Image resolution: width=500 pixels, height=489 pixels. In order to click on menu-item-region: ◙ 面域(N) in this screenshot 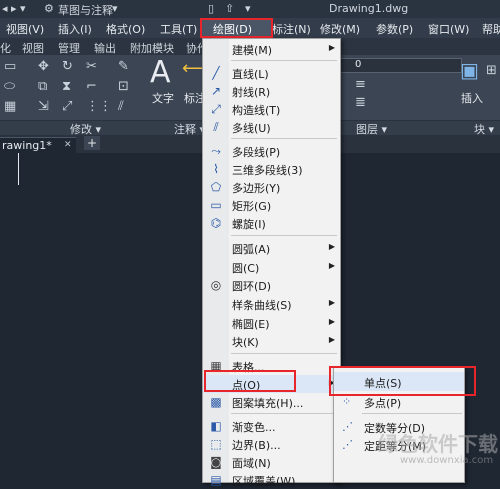, I will do `click(271, 462)`.